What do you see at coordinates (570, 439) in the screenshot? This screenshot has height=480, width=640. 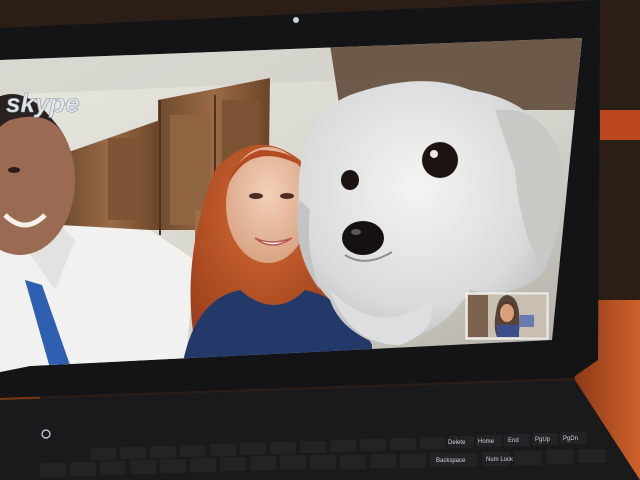 I see `key-pgdn: PgDn` at bounding box center [570, 439].